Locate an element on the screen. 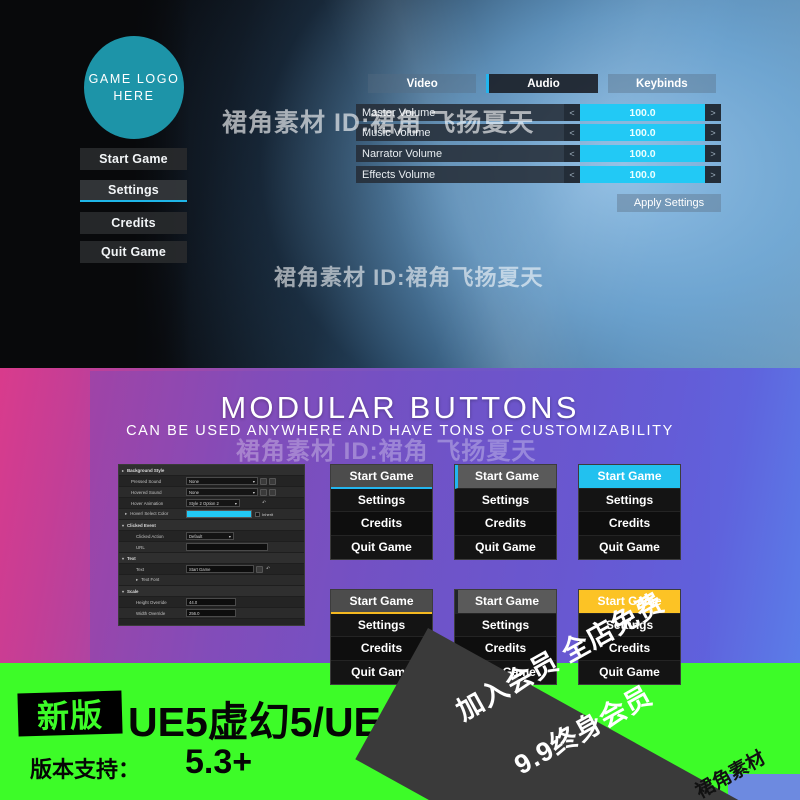 The width and height of the screenshot is (800, 800). bind-property-icon is located at coordinates (259, 569).